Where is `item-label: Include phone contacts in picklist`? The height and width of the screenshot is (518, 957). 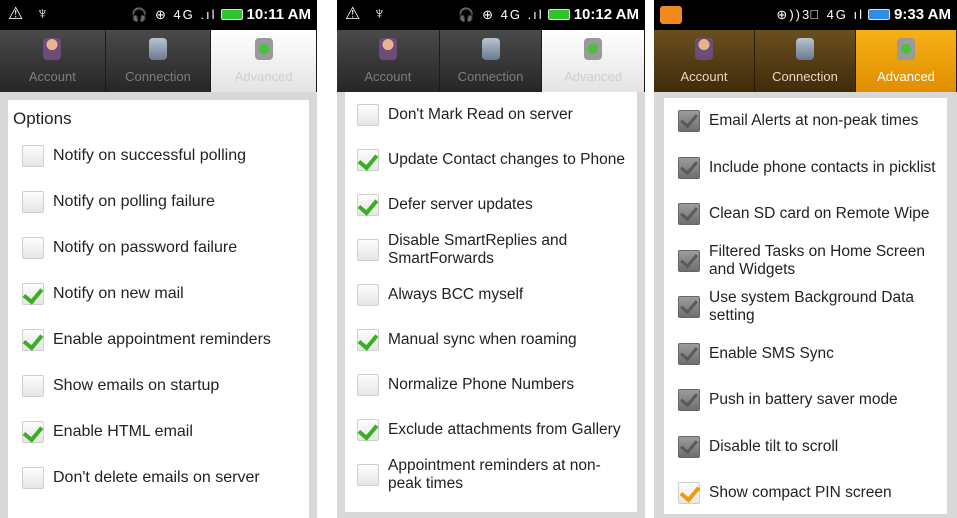
item-label: Include phone contacts in picklist is located at coordinates (822, 167).